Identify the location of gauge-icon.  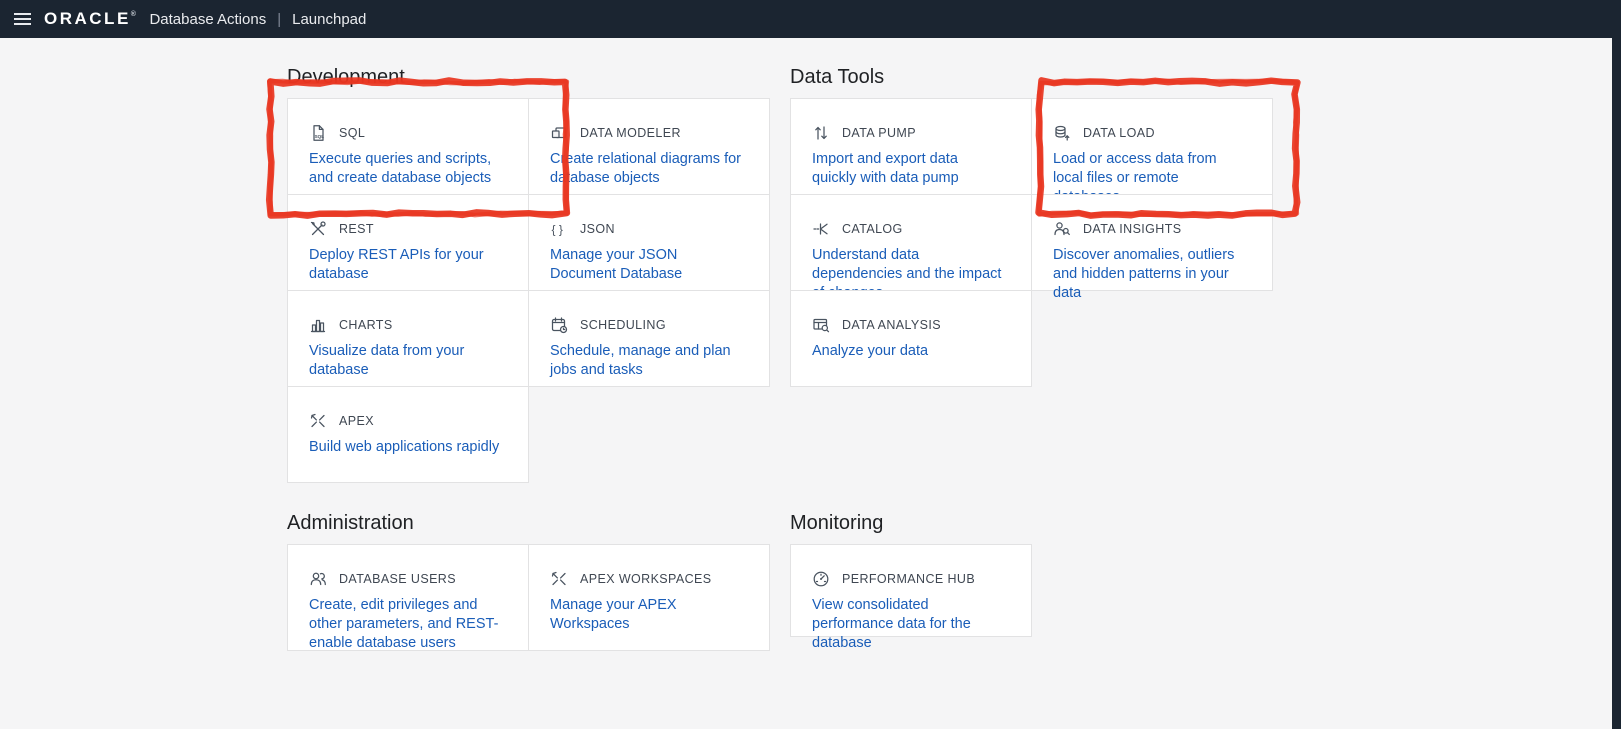
(821, 579).